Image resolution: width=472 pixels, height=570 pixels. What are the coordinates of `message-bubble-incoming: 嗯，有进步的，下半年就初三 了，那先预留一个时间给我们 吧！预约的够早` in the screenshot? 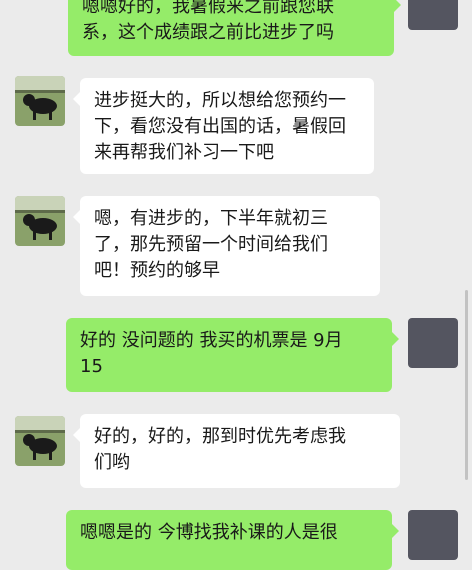 It's located at (226, 246).